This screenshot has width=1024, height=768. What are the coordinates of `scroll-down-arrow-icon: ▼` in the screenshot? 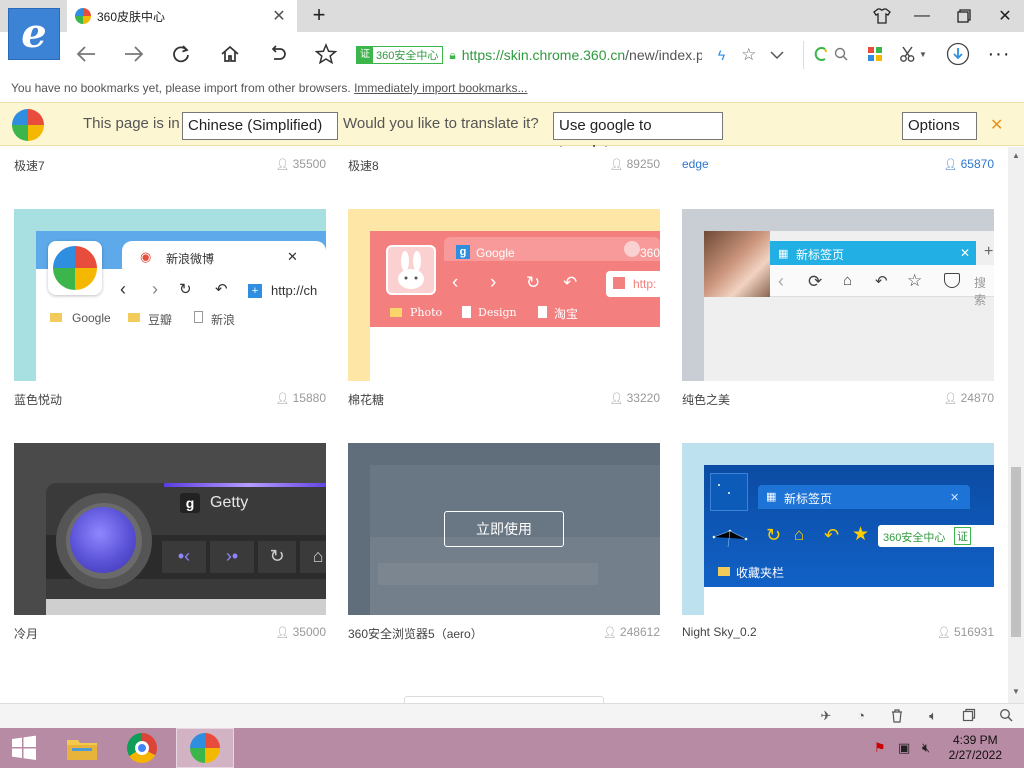 It's located at (1016, 691).